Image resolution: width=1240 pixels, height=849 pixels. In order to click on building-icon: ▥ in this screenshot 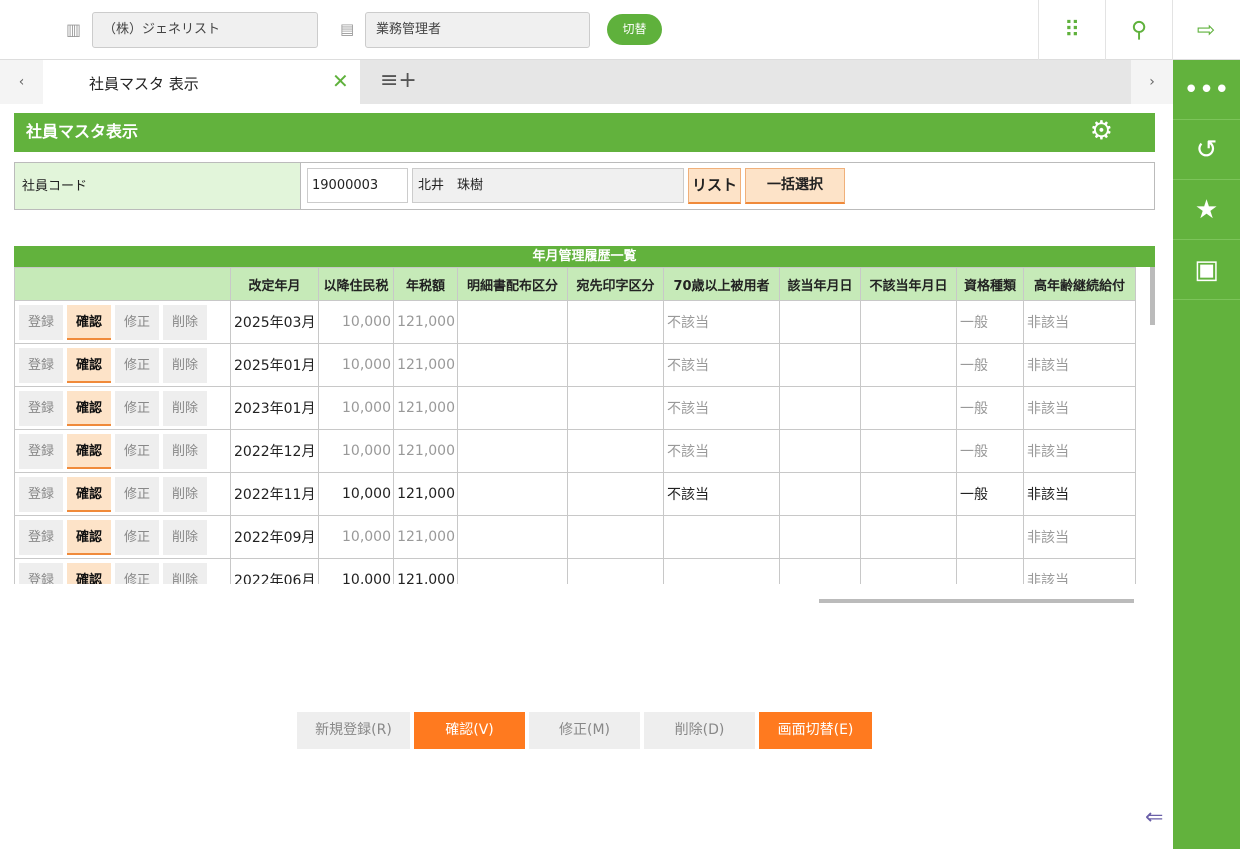, I will do `click(74, 29)`.